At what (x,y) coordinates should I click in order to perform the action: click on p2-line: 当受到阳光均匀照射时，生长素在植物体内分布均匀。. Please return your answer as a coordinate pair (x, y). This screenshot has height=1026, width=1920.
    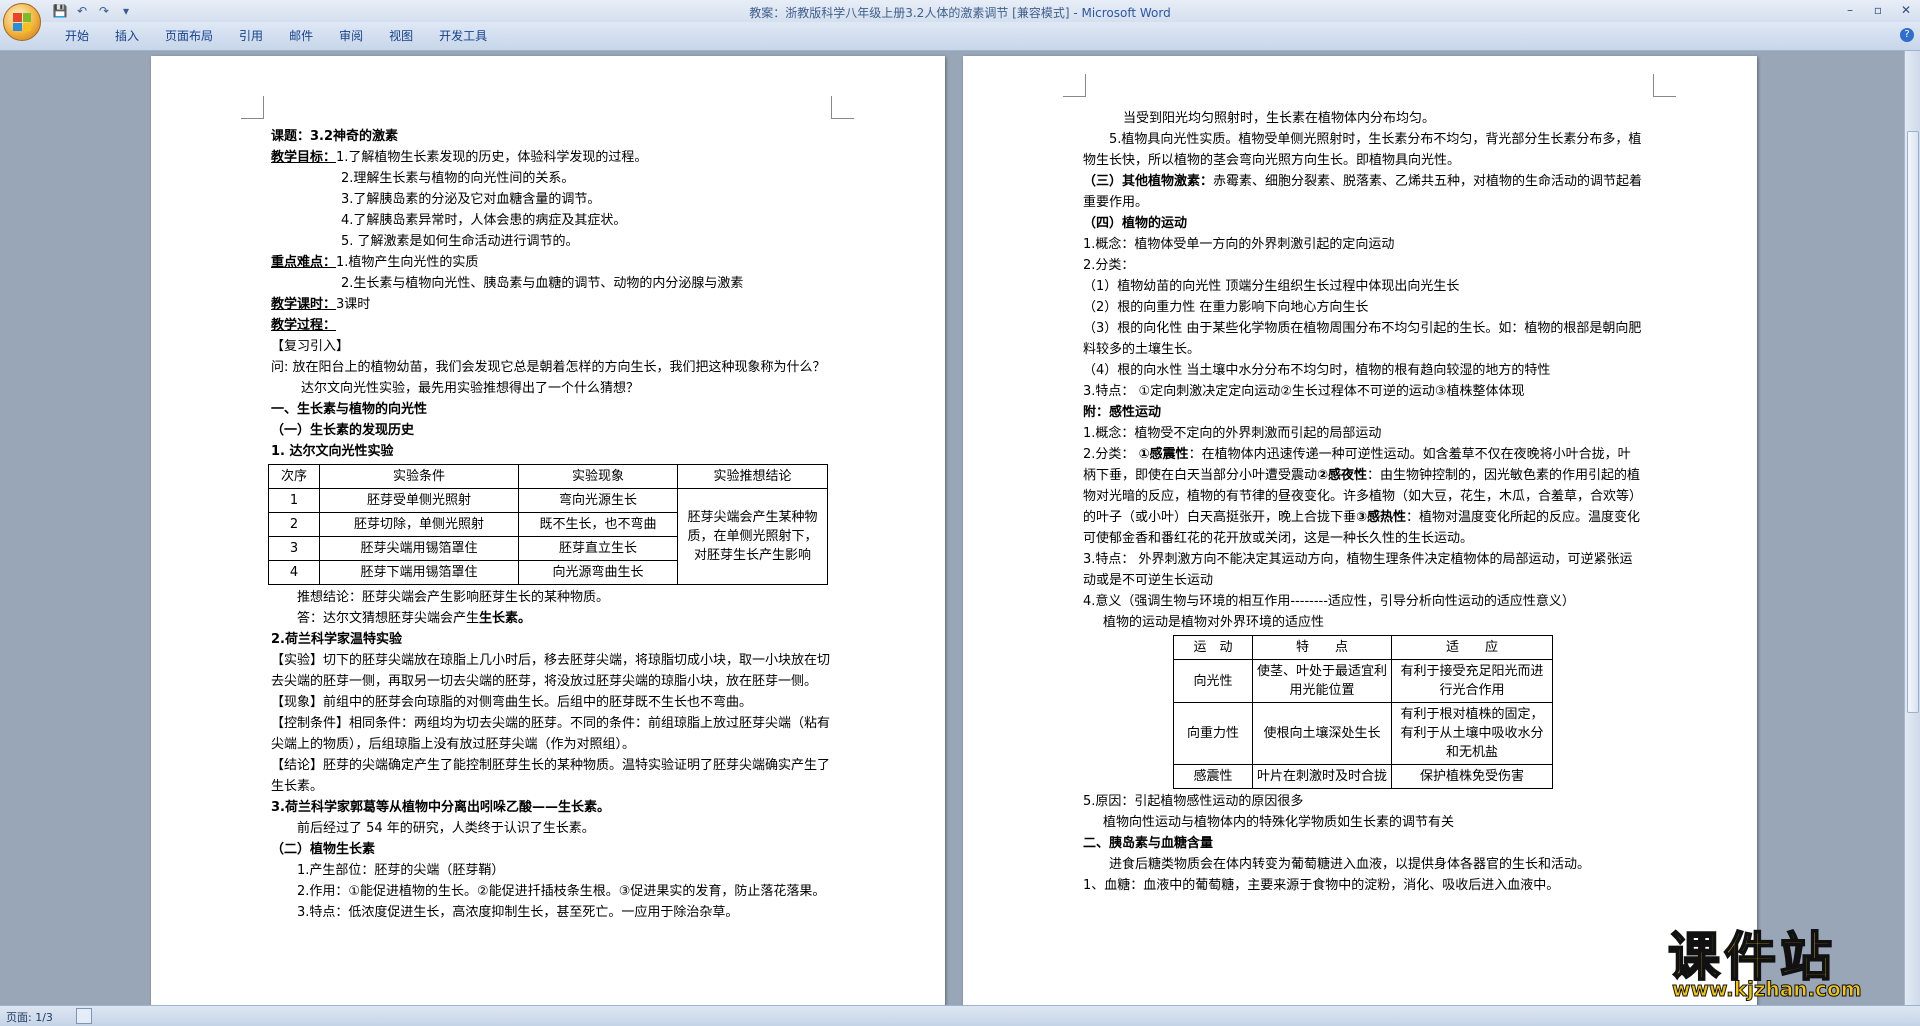
    Looking at the image, I should click on (1279, 118).